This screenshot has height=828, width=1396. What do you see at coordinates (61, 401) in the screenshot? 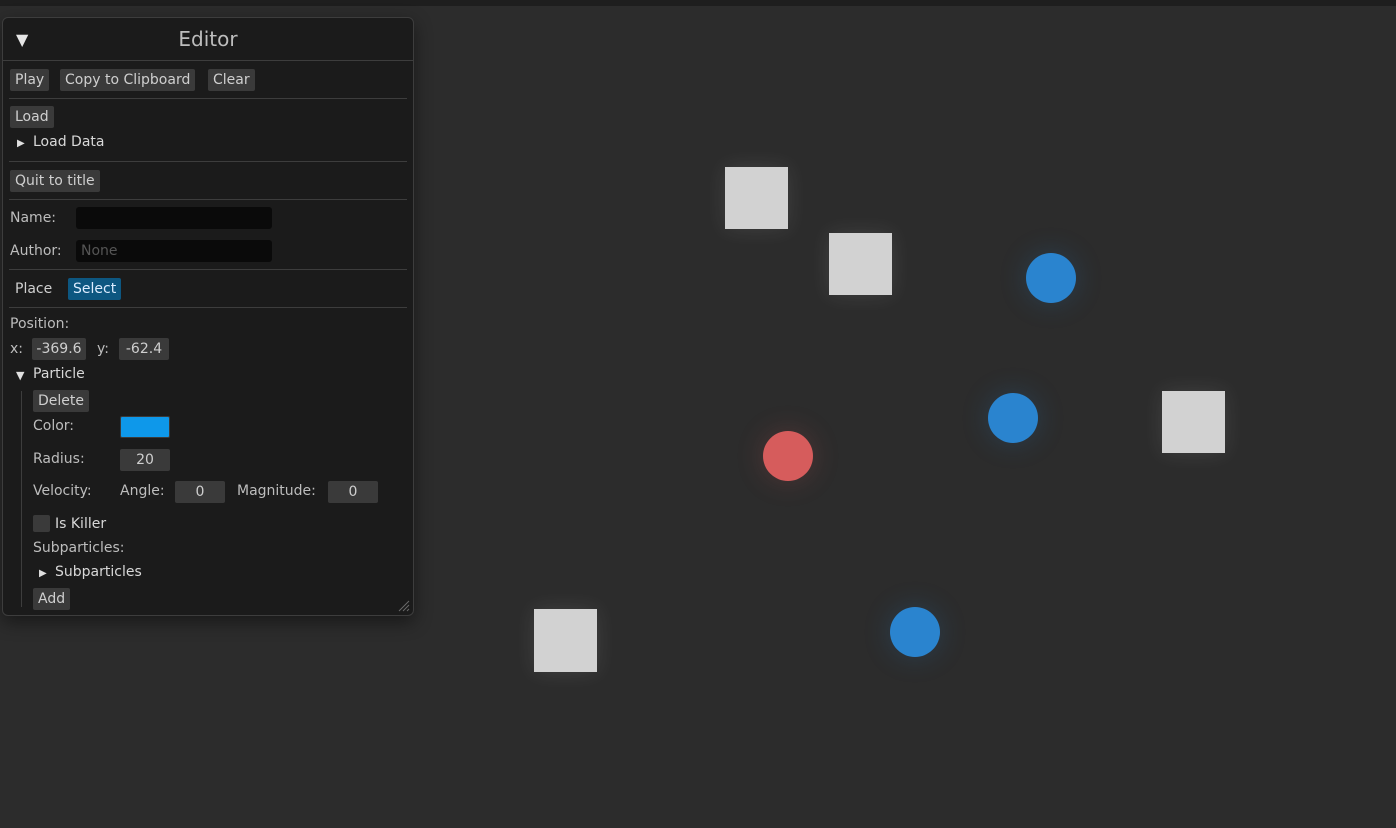
I see `delete-button: Delete` at bounding box center [61, 401].